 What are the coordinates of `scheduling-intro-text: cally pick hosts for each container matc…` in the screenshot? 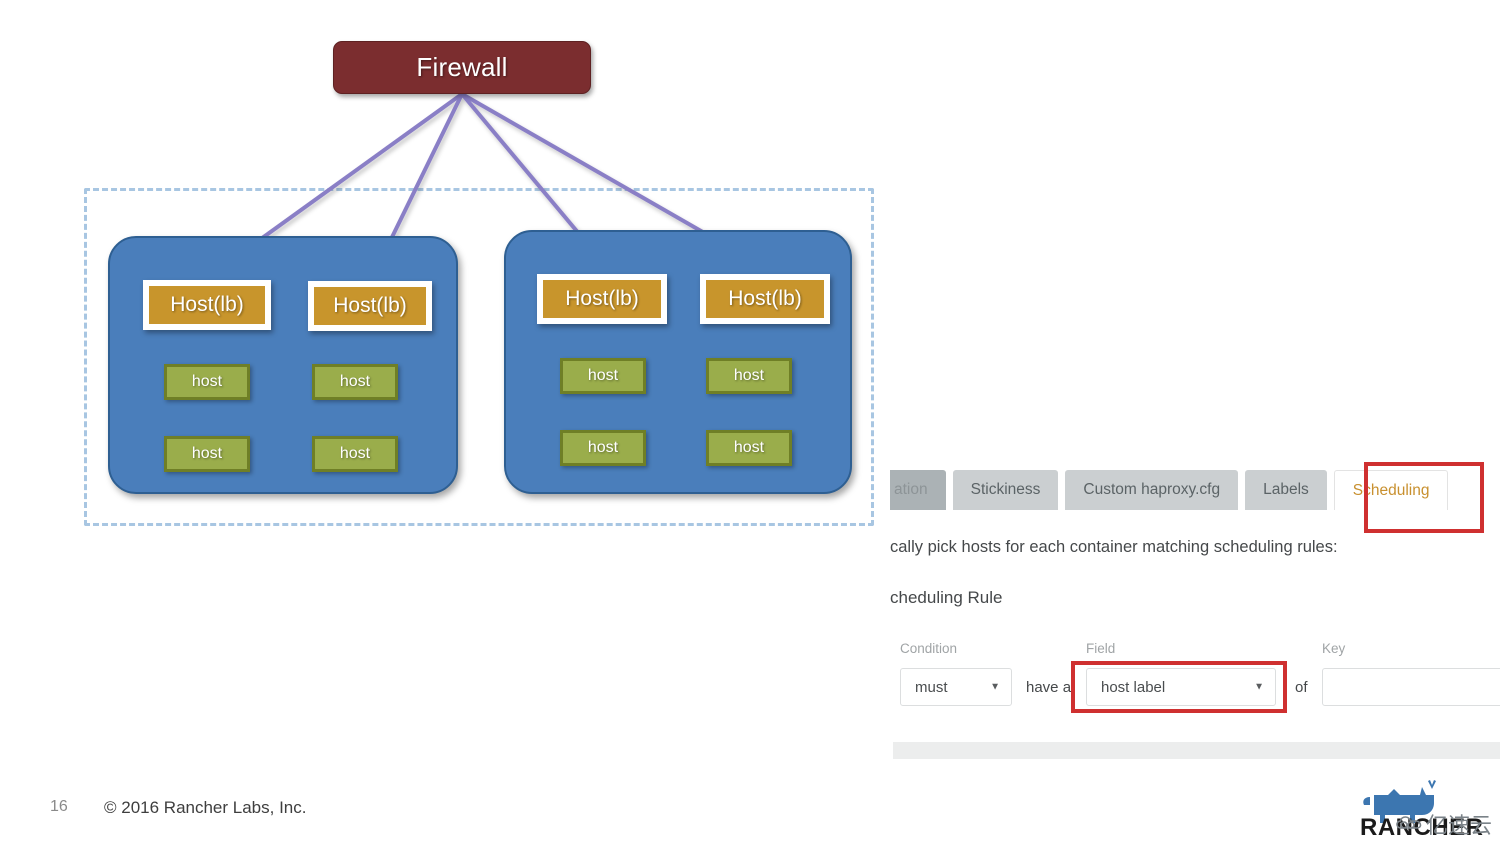 It's located at (1114, 547).